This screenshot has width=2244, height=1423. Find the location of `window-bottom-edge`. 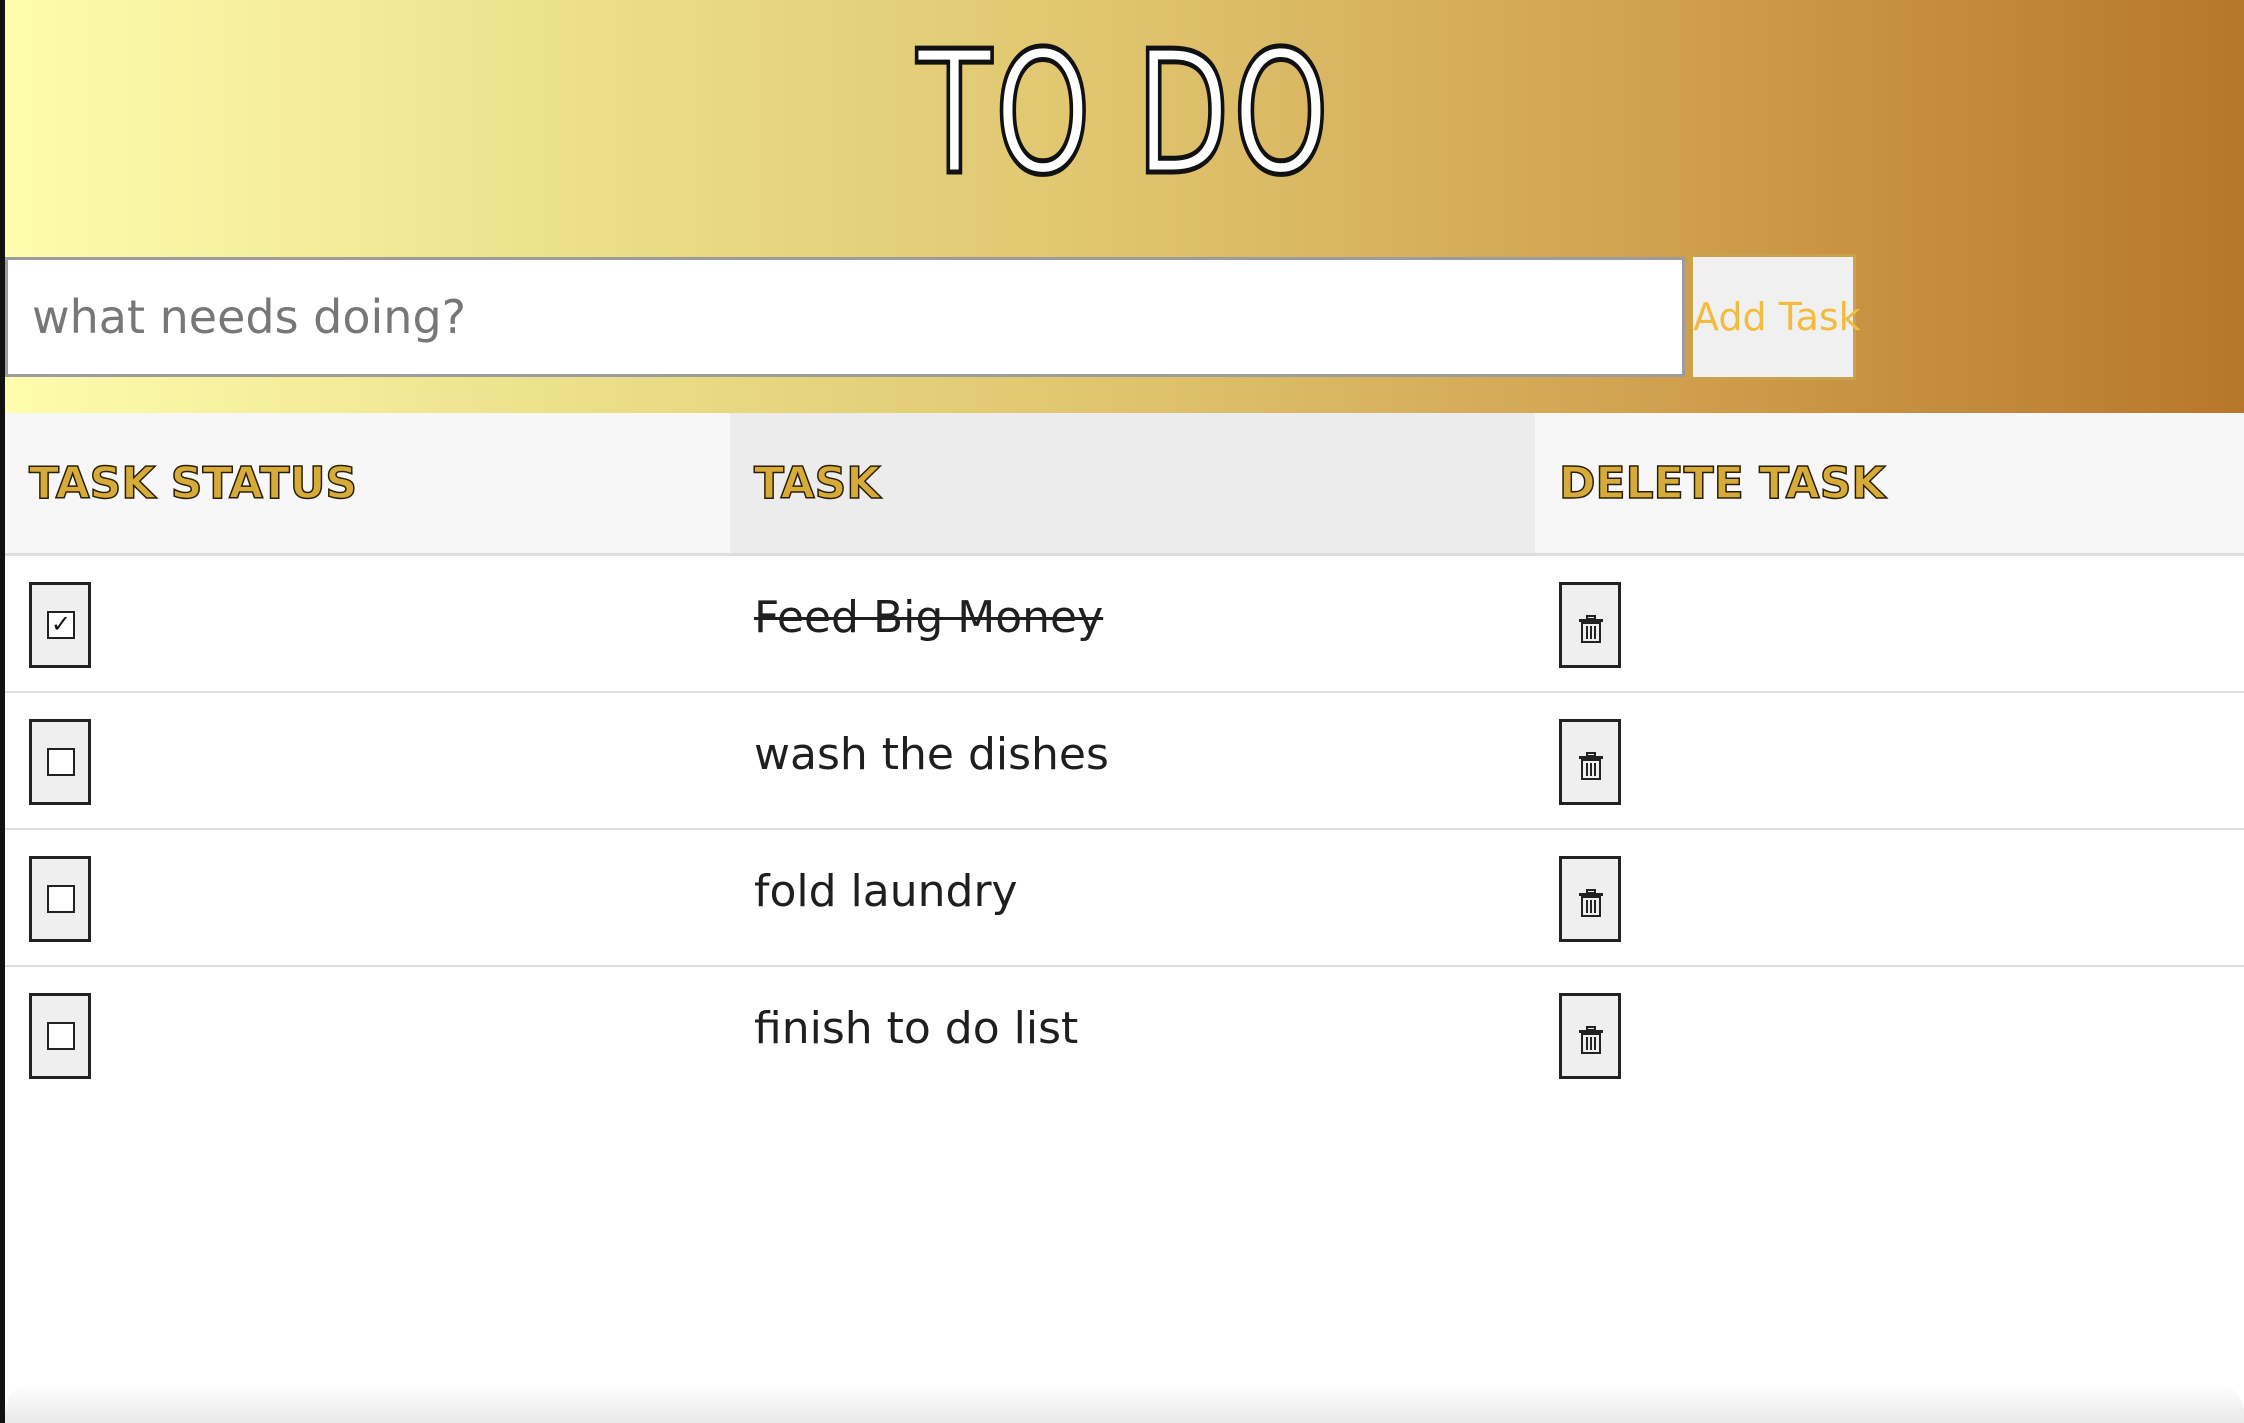

window-bottom-edge is located at coordinates (1124, 1403).